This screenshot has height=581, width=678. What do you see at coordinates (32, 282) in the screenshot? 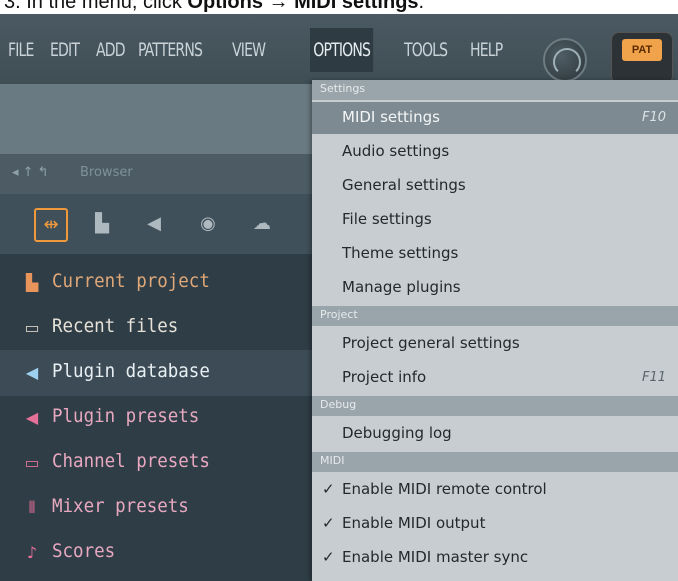
I see `current-project-icon: ▙` at bounding box center [32, 282].